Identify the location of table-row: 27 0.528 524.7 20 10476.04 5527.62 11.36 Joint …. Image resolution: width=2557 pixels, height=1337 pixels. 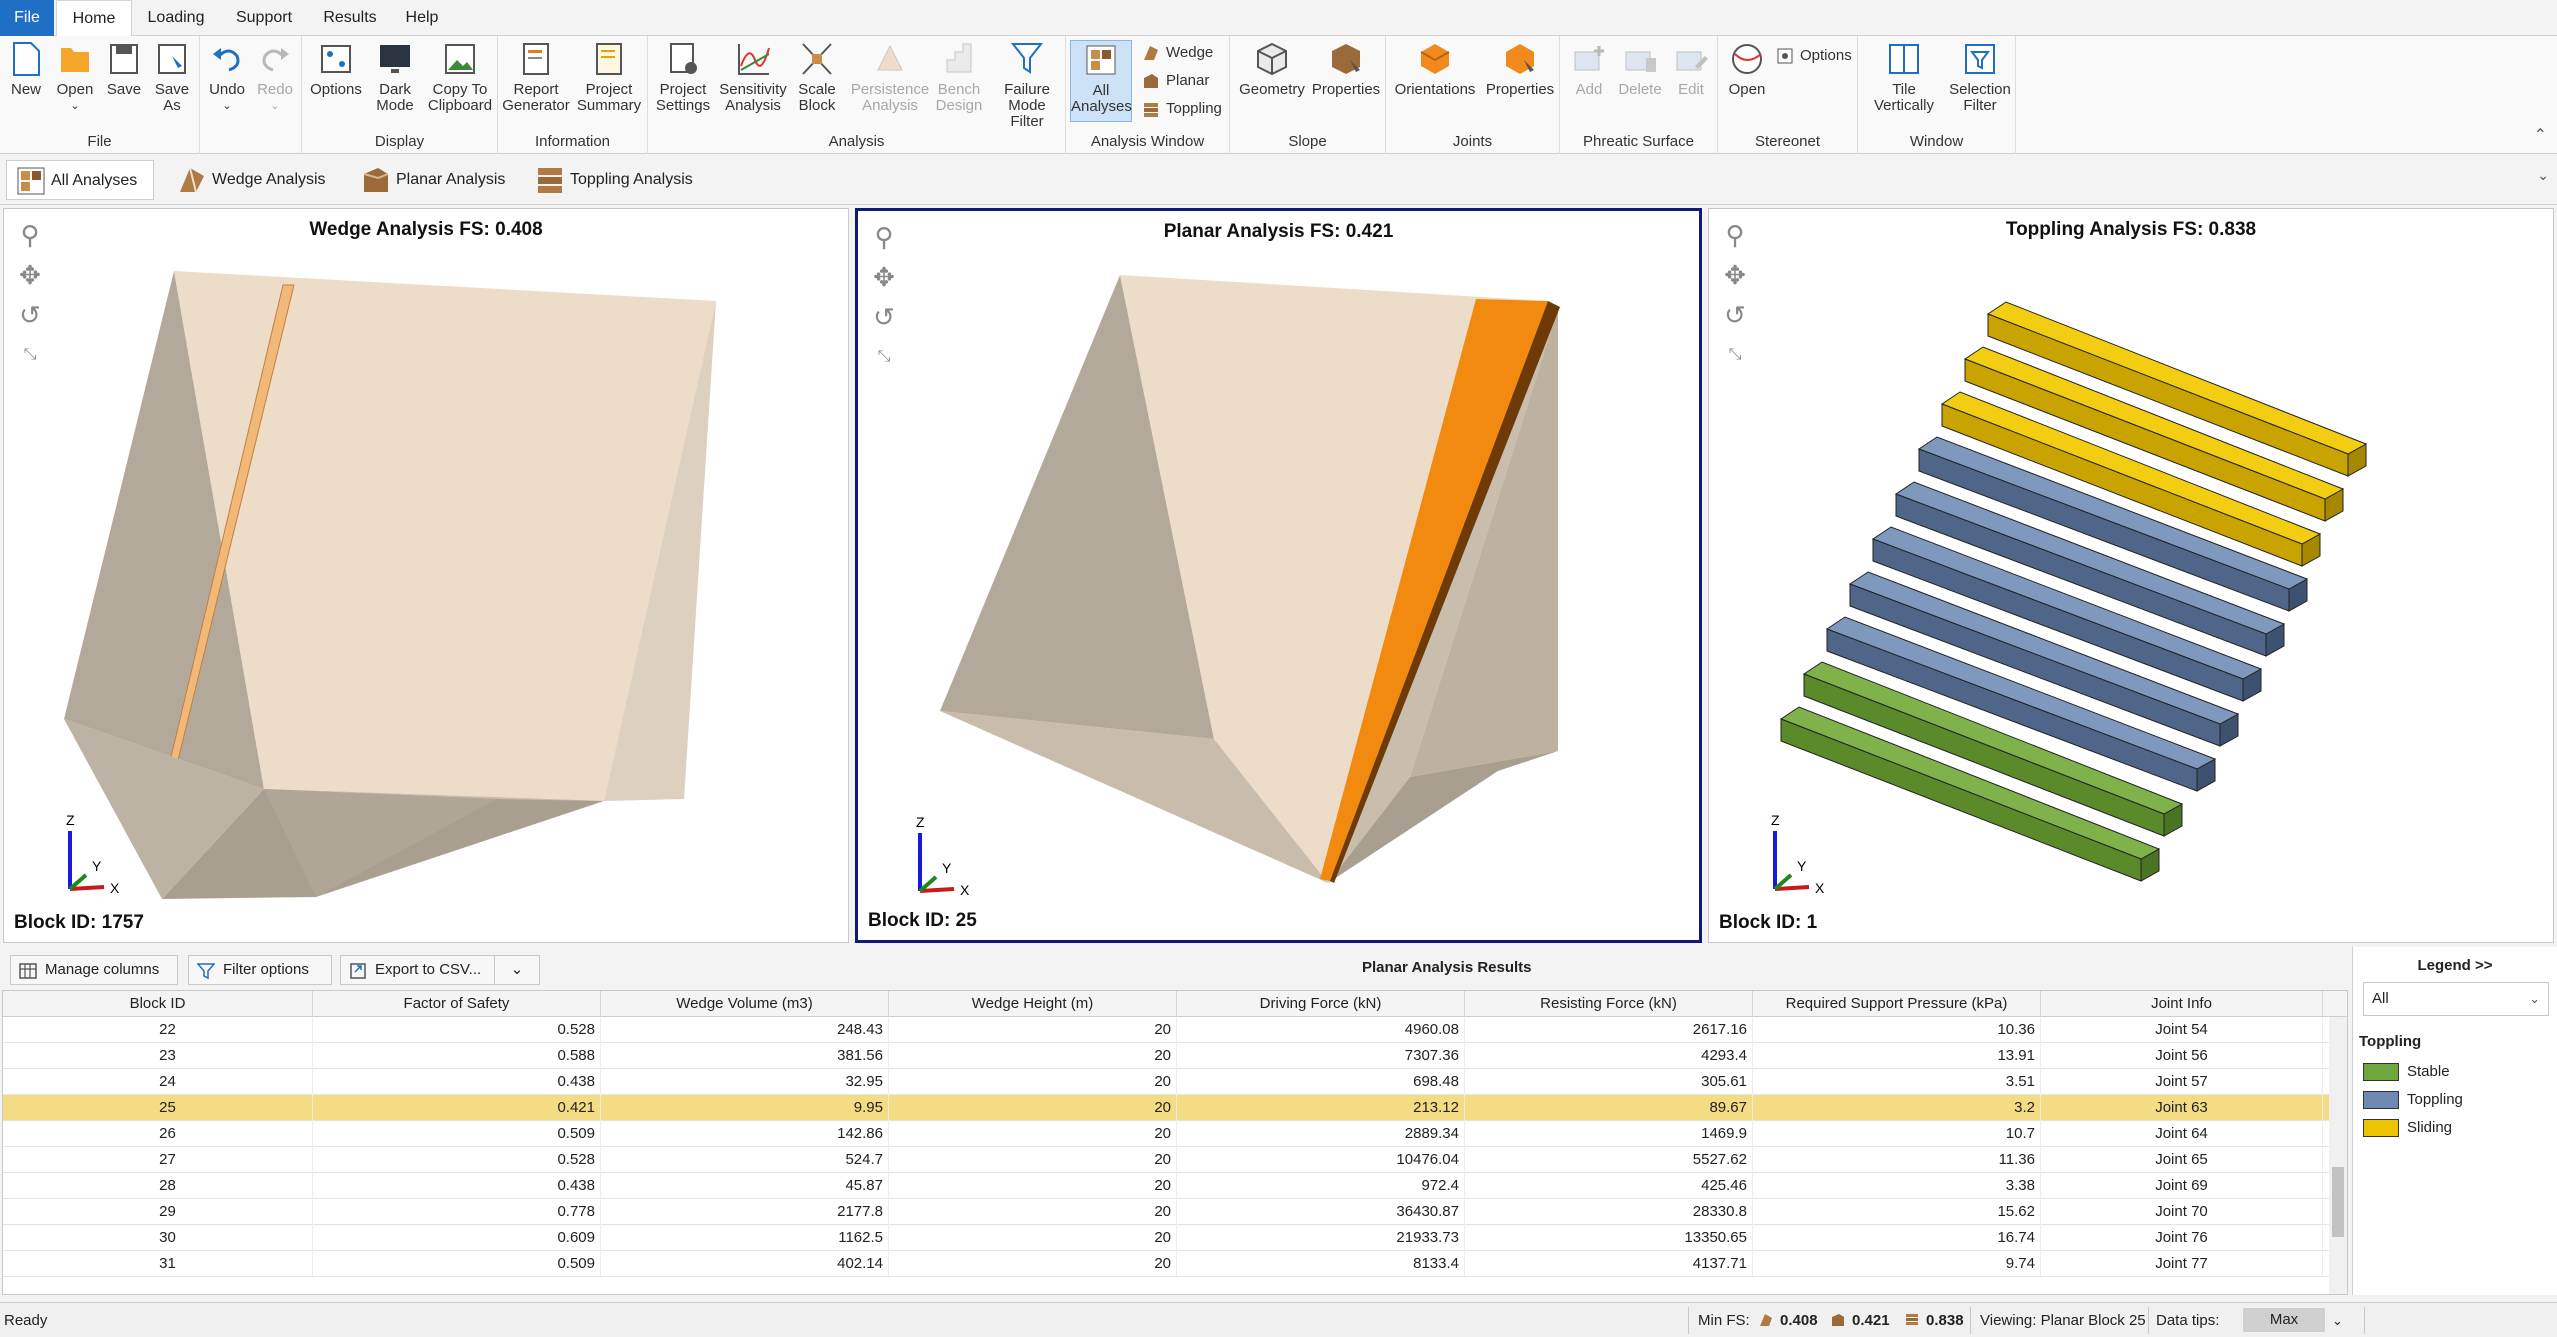
(1166, 1160).